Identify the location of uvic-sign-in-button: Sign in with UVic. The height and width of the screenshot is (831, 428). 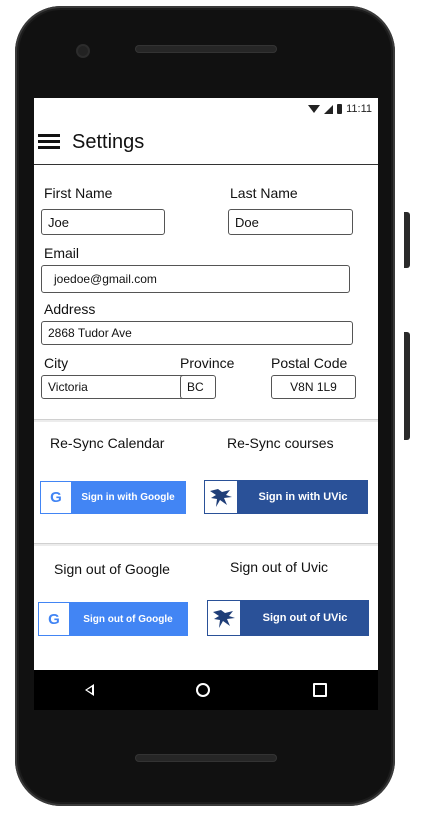
(286, 497).